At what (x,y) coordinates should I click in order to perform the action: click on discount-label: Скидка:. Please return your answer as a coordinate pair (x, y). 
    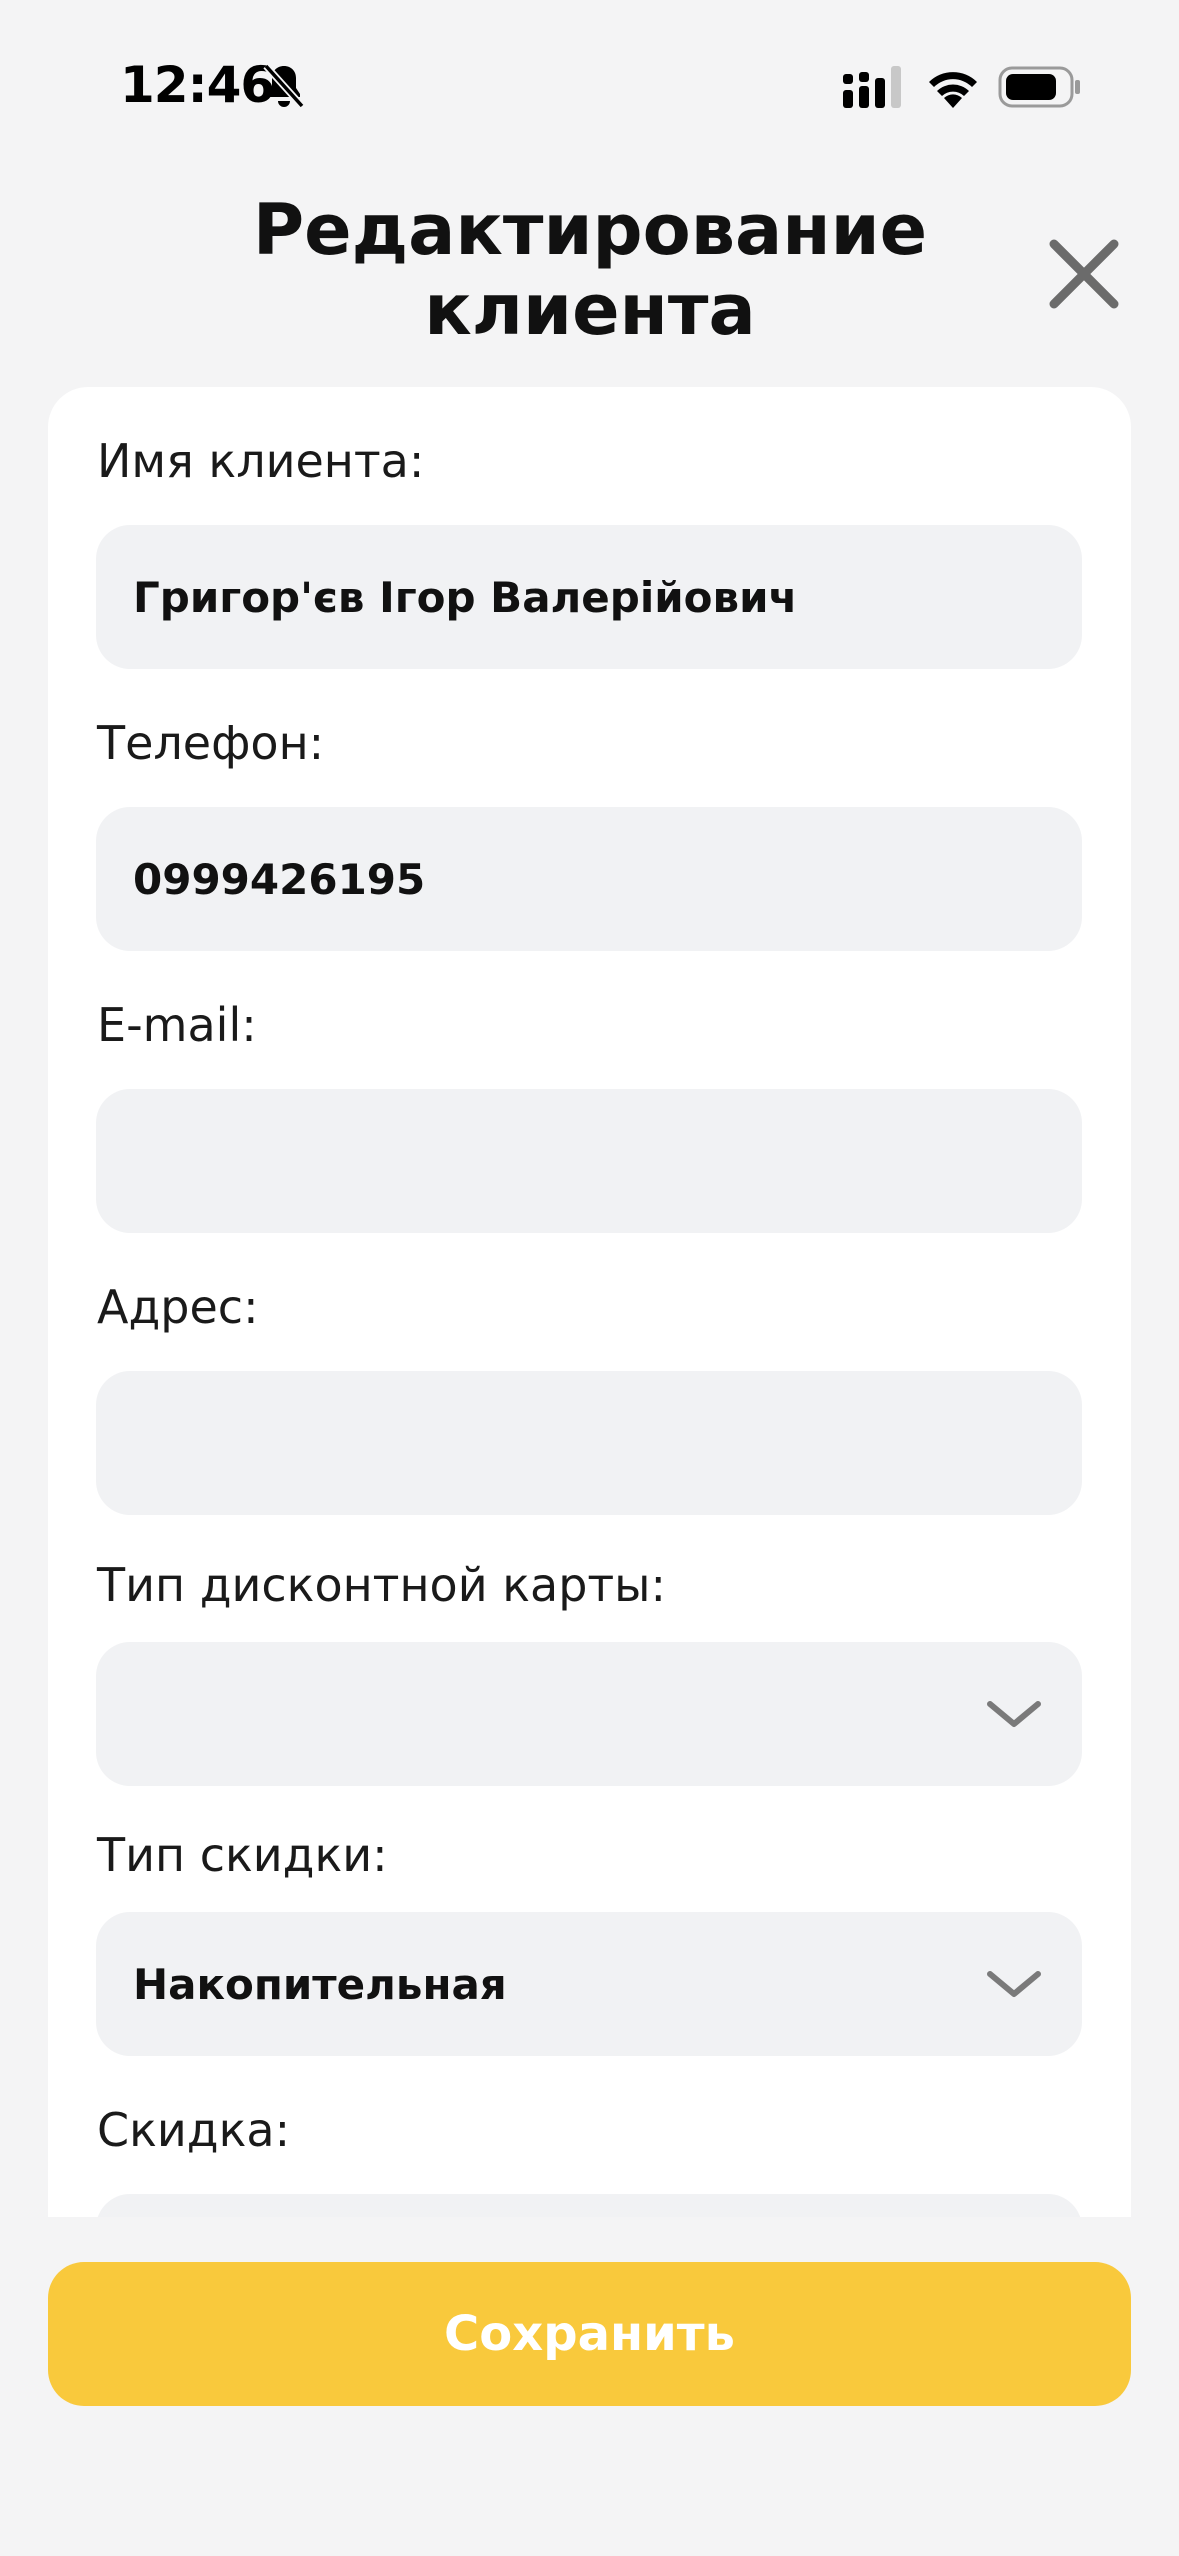
    Looking at the image, I should click on (194, 2130).